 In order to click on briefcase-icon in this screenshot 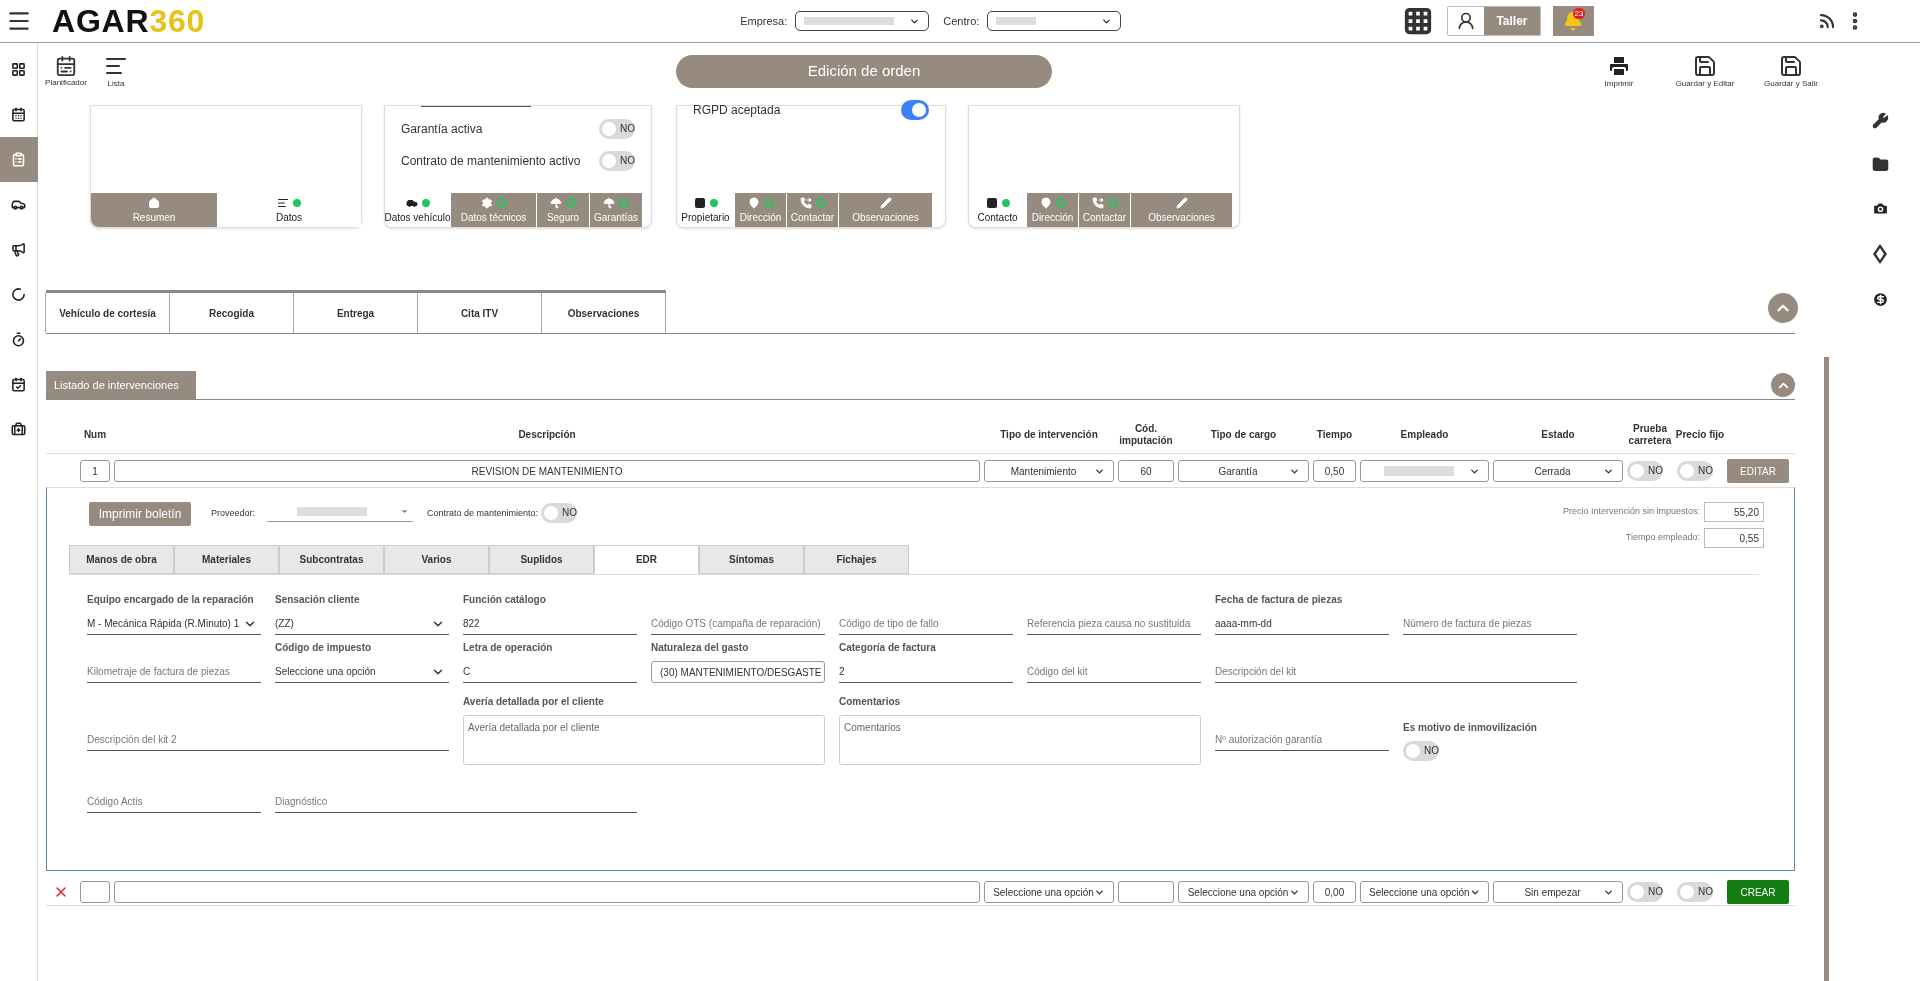, I will do `click(18, 429)`.